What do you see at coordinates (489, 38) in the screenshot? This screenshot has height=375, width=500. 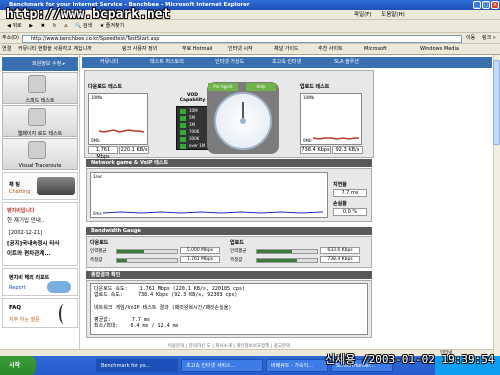 I see `links-label: 링크 »` at bounding box center [489, 38].